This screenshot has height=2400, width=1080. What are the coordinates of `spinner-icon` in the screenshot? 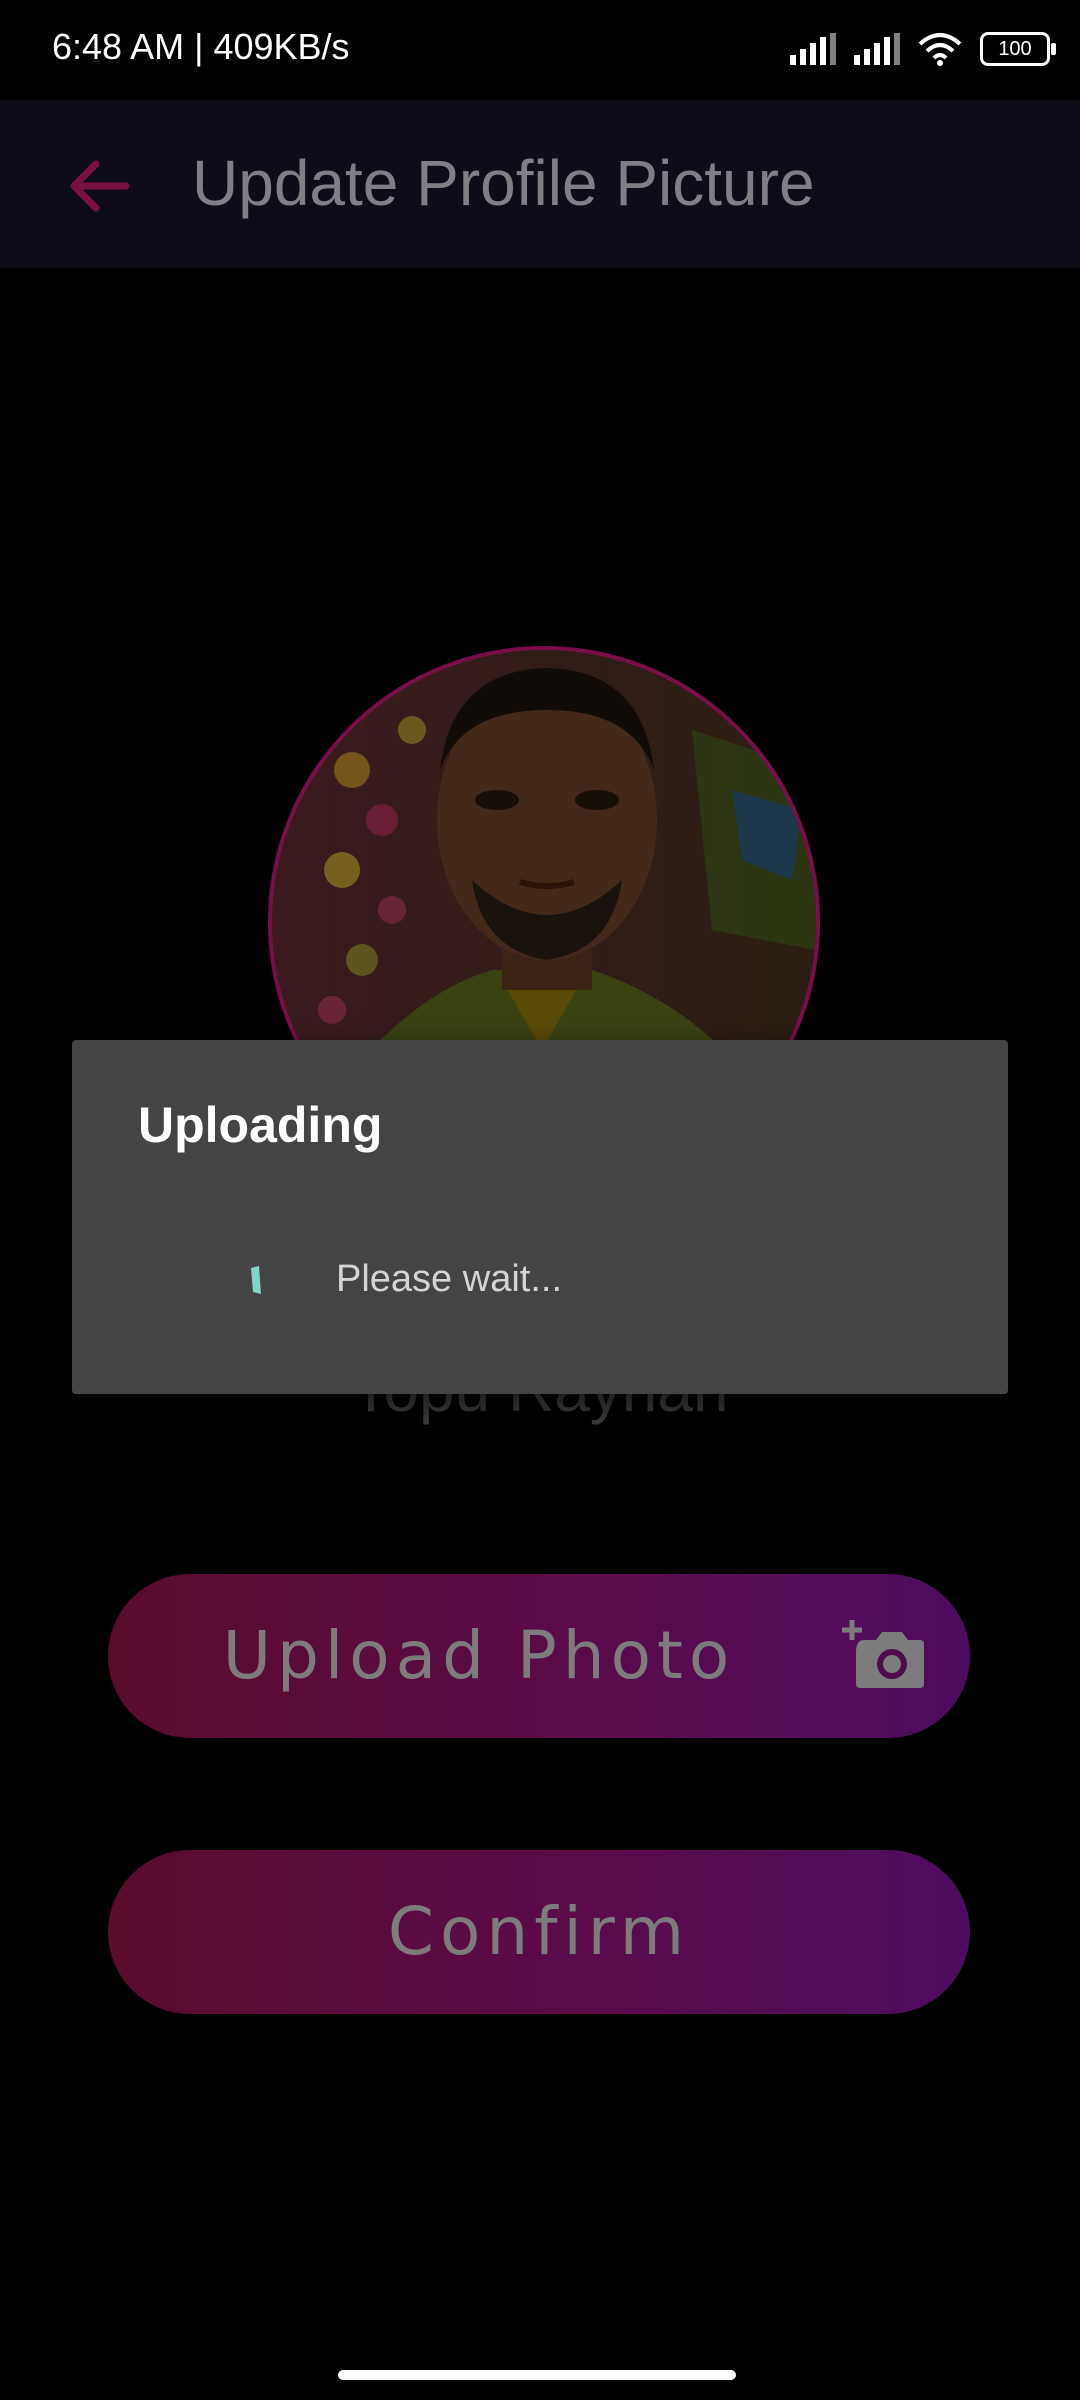 It's located at (256, 1280).